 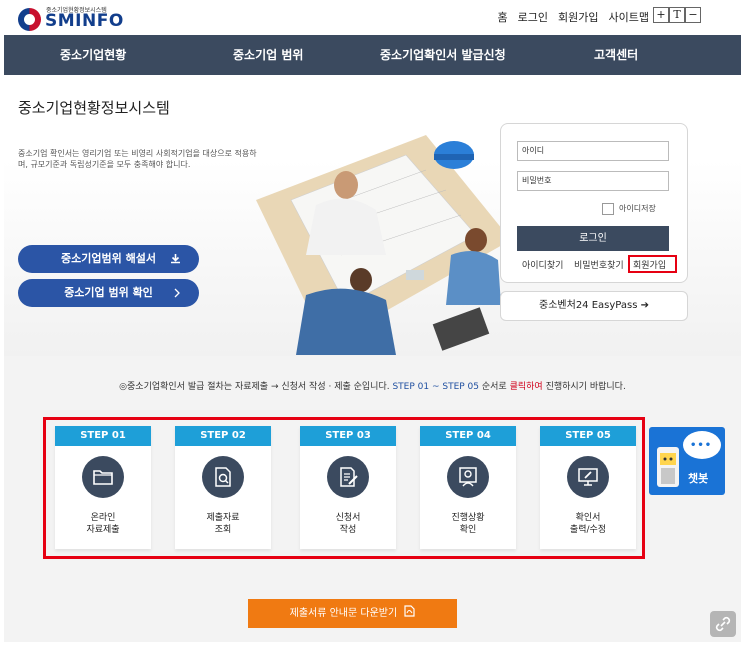 What do you see at coordinates (443, 55) in the screenshot?
I see `nav-item-certificate-apply: 중소기업확인서 발급신청` at bounding box center [443, 55].